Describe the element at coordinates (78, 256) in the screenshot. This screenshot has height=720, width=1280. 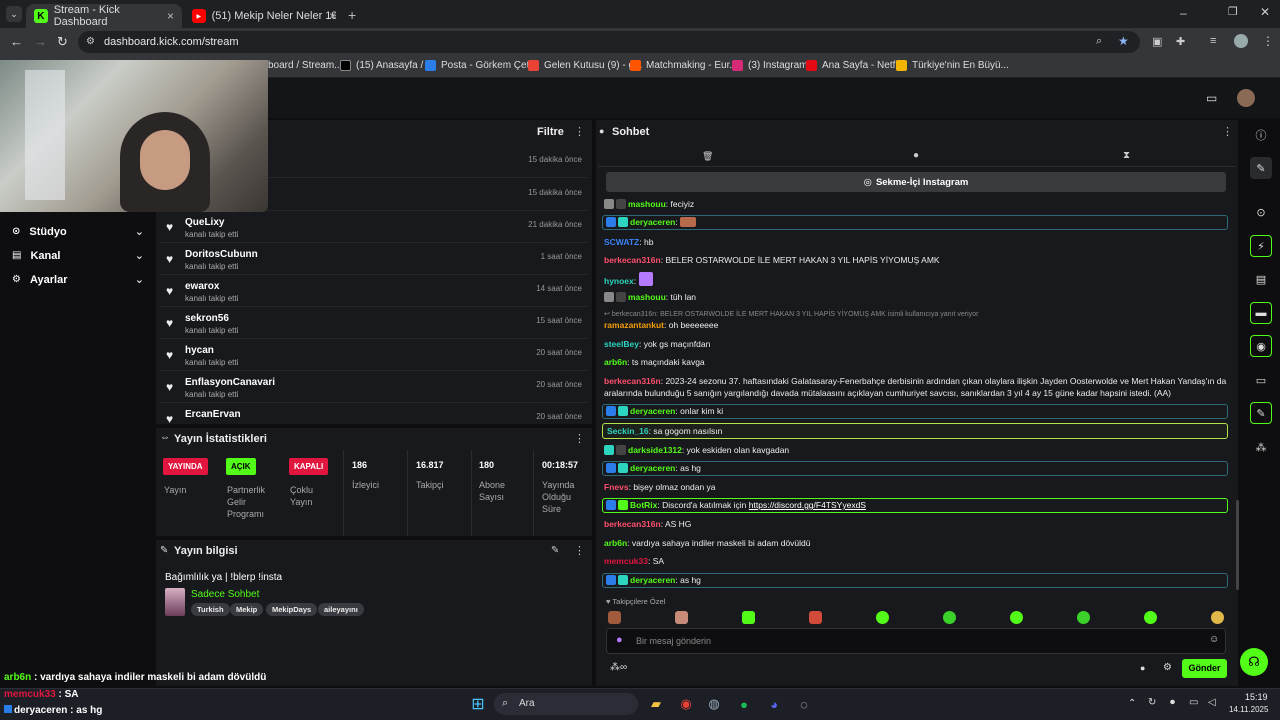
I see `sidebar-item-kanal: ▤ Kanal ⌄` at that location.